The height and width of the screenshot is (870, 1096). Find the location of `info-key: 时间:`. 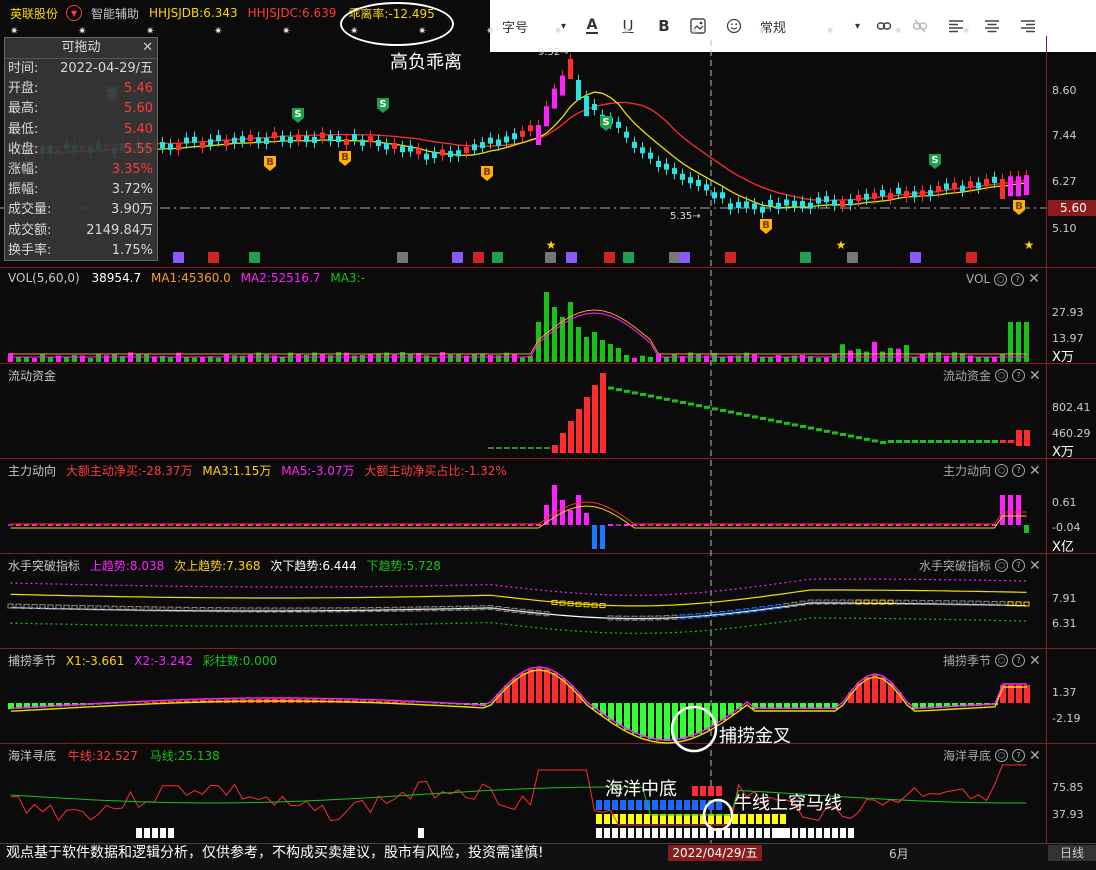

info-key: 时间: is located at coordinates (23, 69).